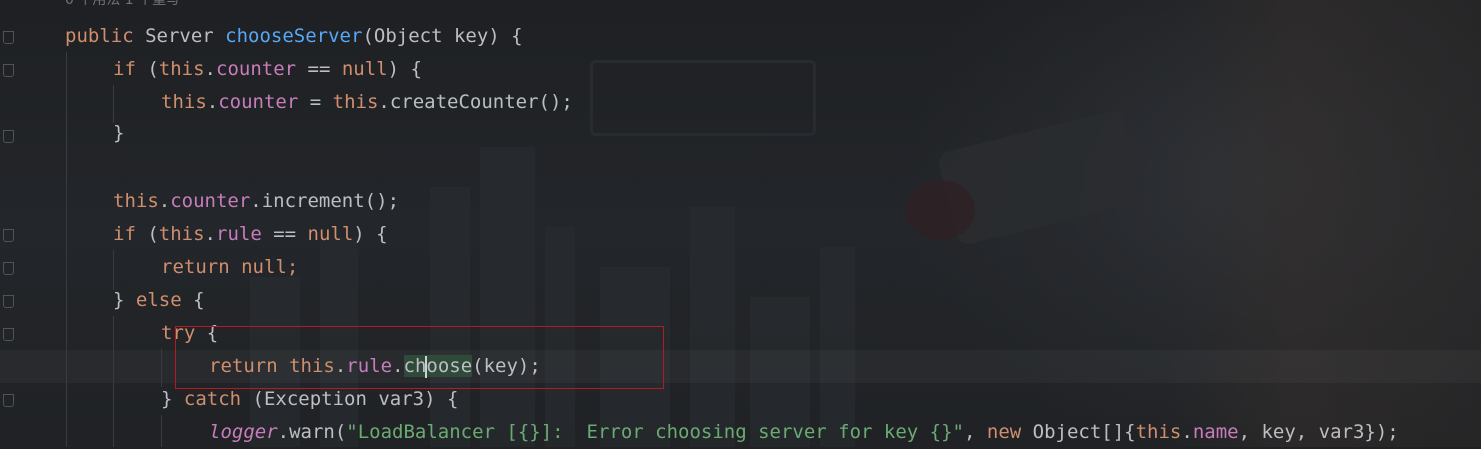  What do you see at coordinates (1215, 432) in the screenshot?
I see `field-ref: name` at bounding box center [1215, 432].